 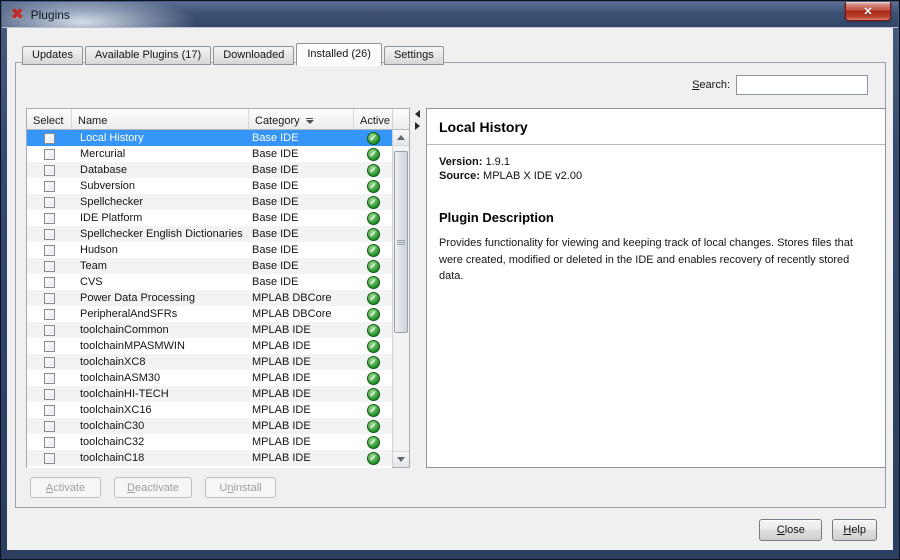 What do you see at coordinates (161, 234) in the screenshot?
I see `plugin-name: Spellchecker English Dictionaries` at bounding box center [161, 234].